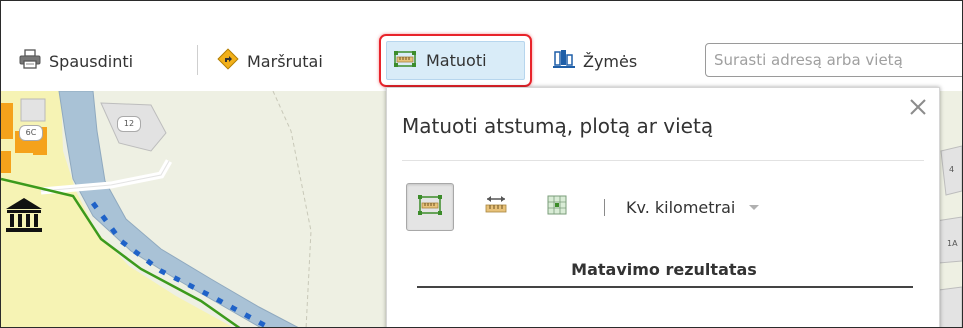  I want to click on panel-divider, so click(663, 160).